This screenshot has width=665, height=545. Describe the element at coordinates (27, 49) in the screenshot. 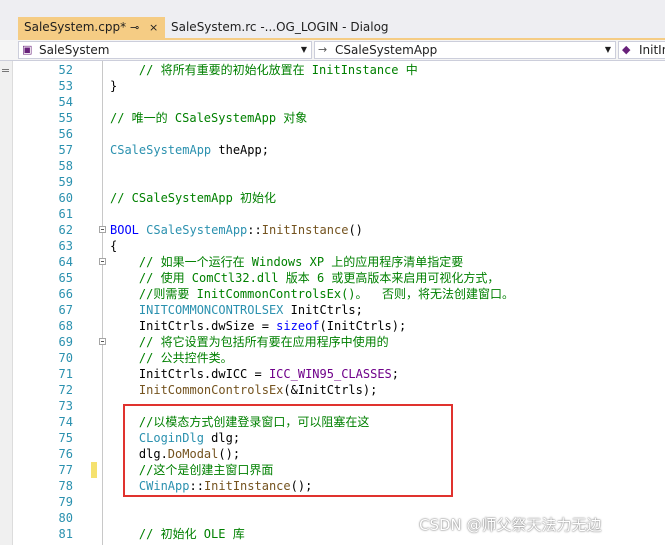

I see `project-icon: ▣` at that location.